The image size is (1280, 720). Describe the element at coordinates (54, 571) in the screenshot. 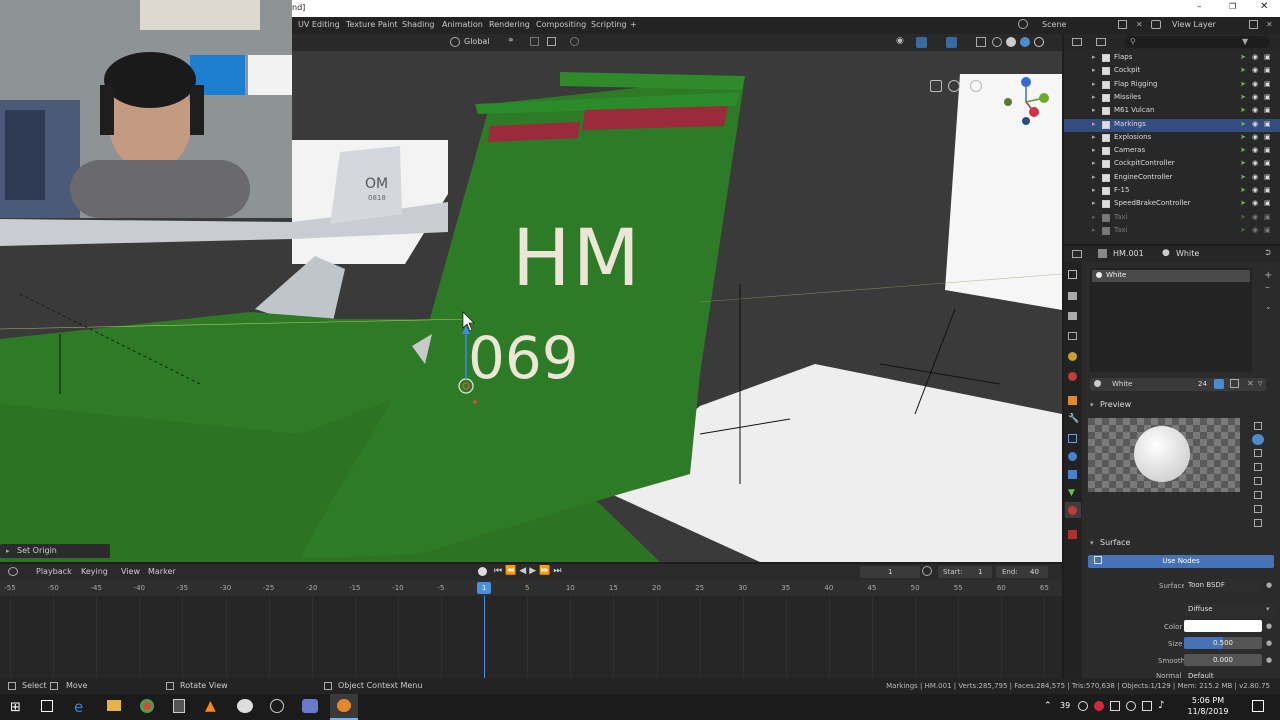

I see `playback-menu: Playback` at that location.